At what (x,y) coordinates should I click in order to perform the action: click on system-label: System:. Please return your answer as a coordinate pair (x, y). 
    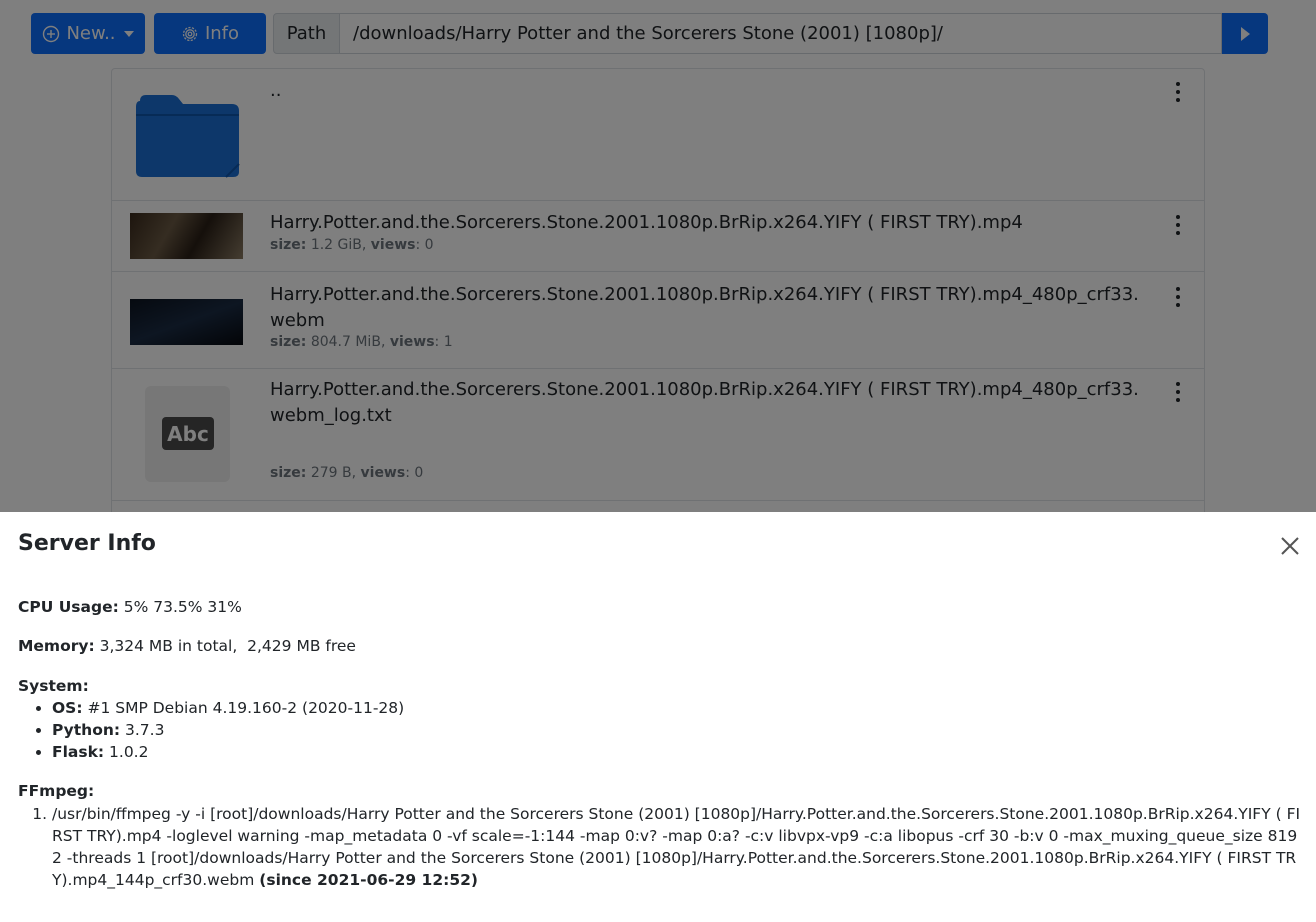
    Looking at the image, I should click on (53, 686).